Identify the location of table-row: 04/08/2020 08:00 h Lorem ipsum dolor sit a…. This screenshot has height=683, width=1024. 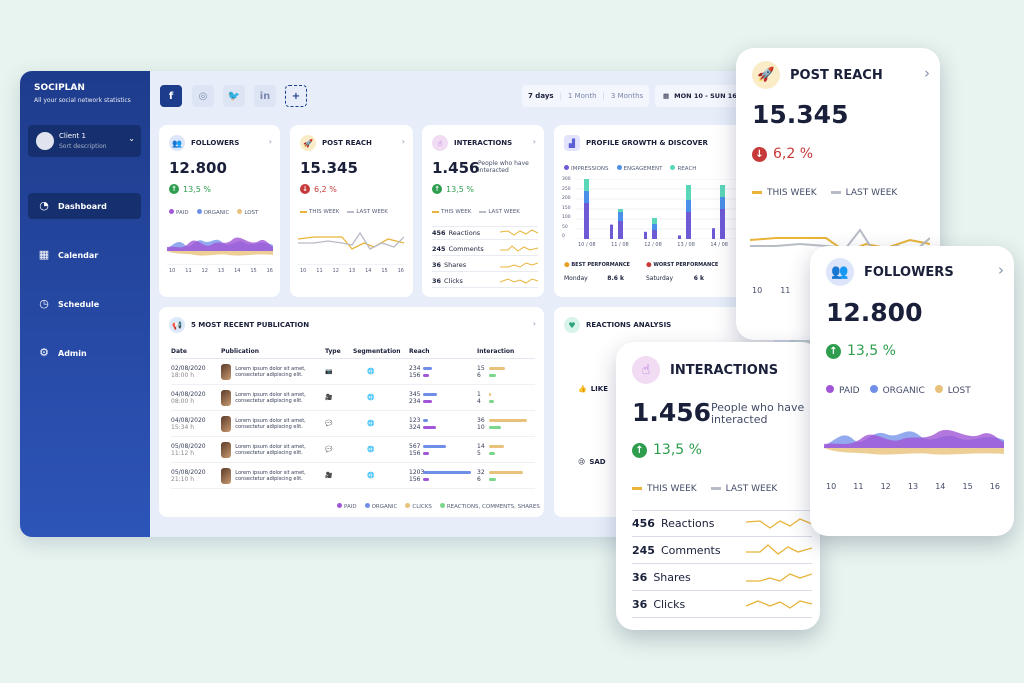
(353, 397).